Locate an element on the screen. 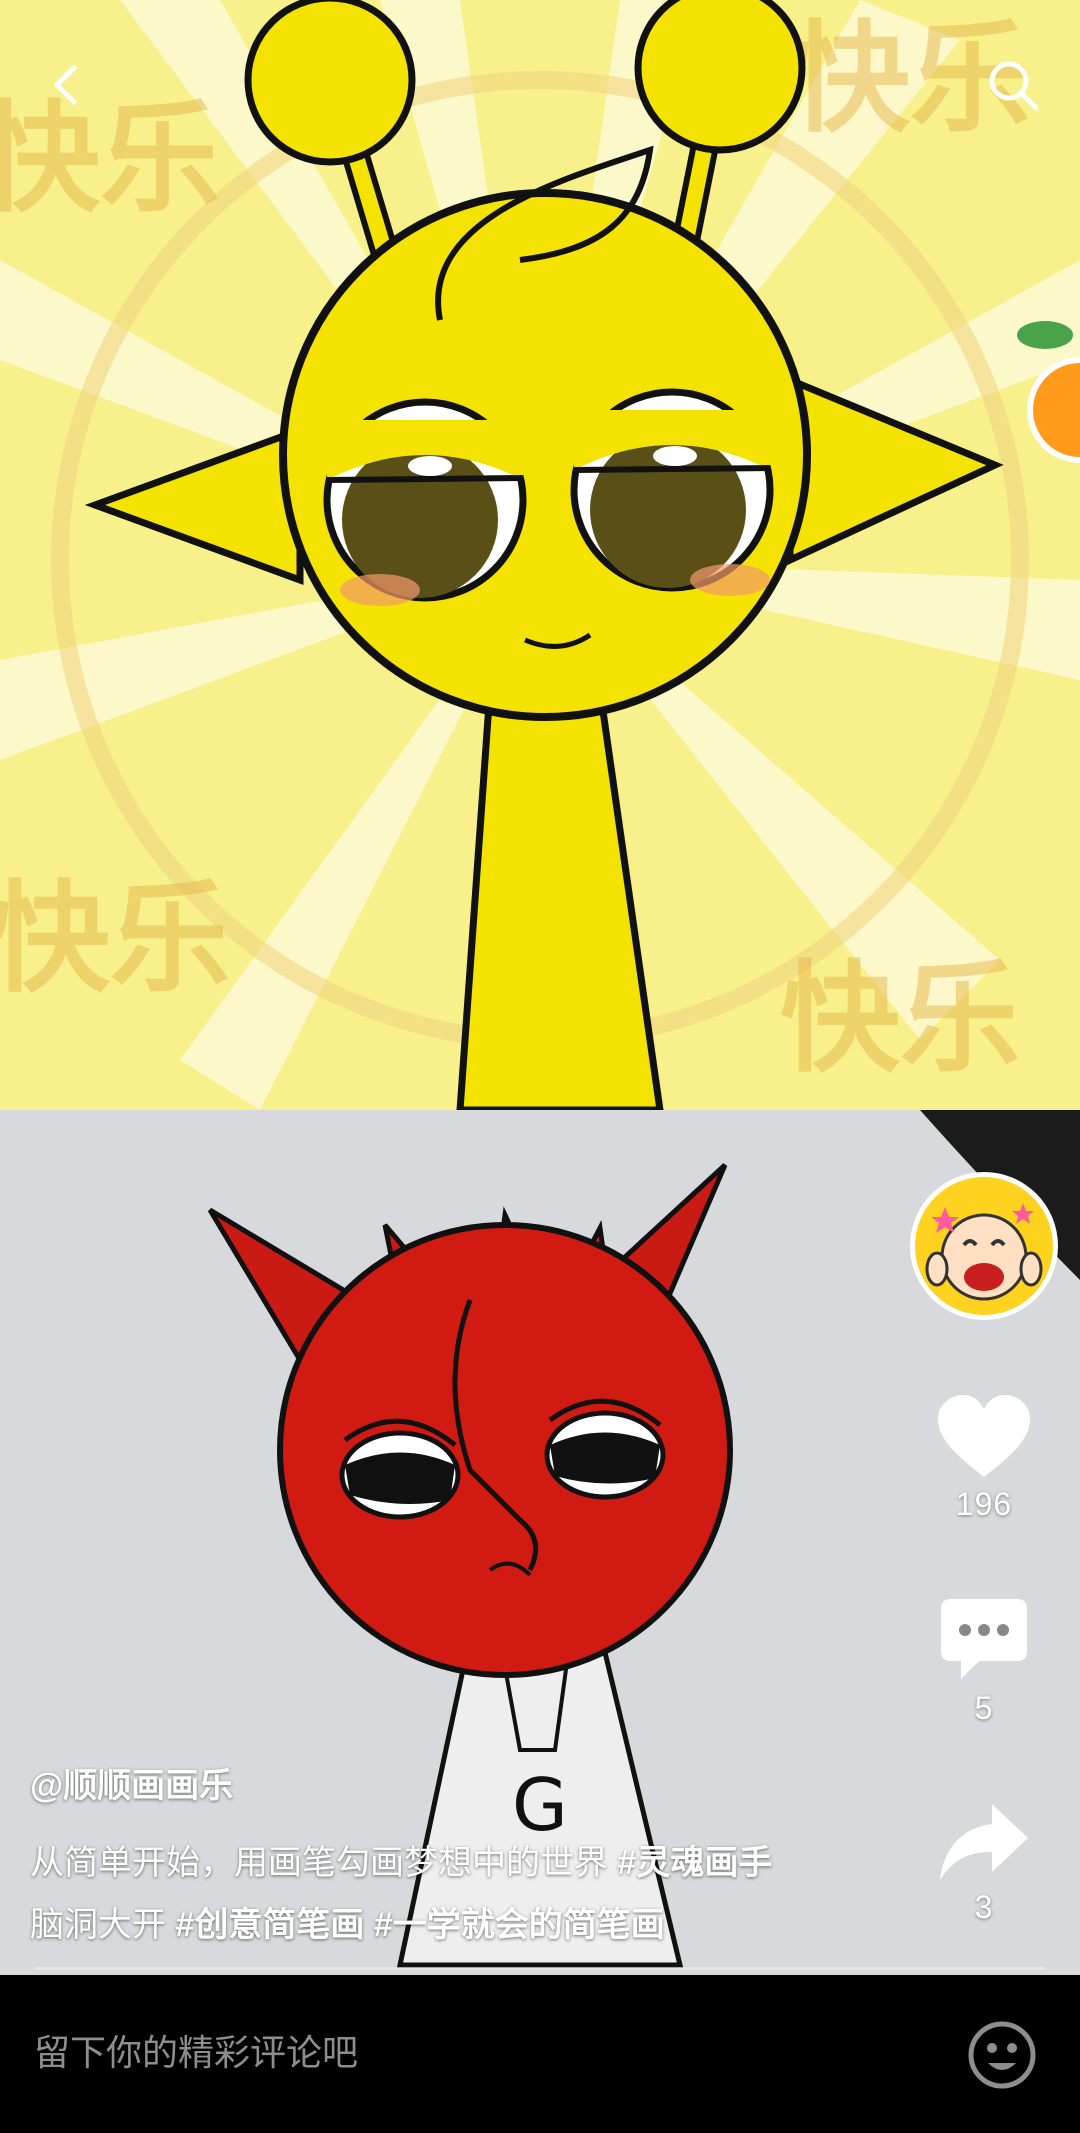  back-button is located at coordinates (67, 85).